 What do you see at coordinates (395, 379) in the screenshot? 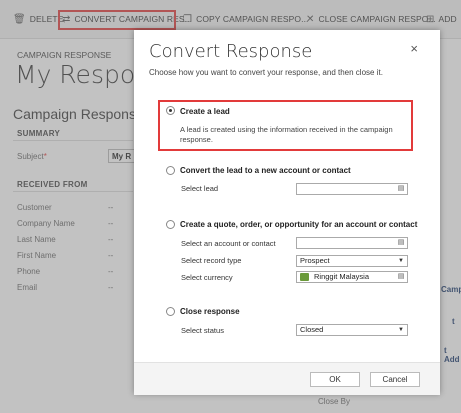
I see `cancel-button: Cancel` at bounding box center [395, 379].